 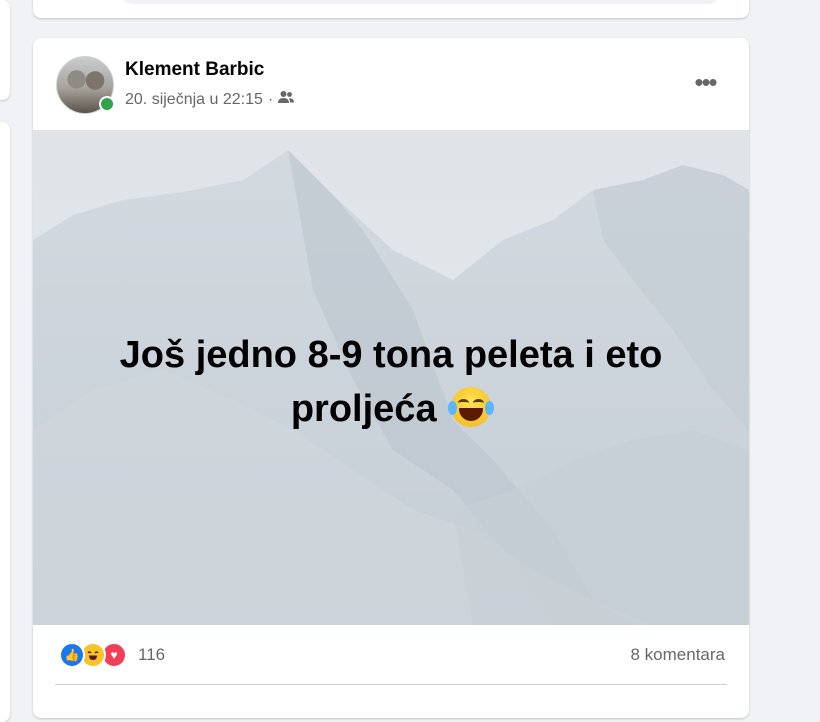 I want to click on friends-icon, so click(x=286, y=99).